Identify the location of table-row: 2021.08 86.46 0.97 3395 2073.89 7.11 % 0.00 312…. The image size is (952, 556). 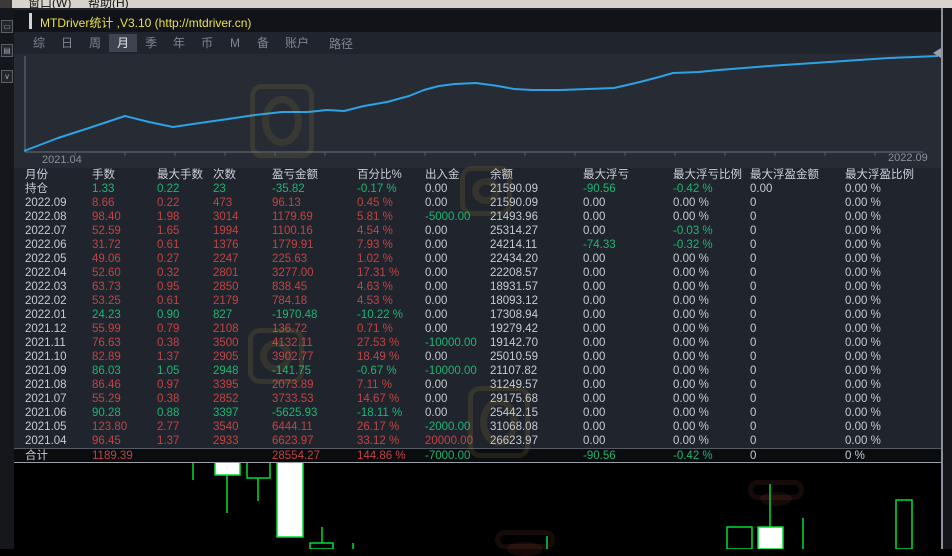
(477, 385).